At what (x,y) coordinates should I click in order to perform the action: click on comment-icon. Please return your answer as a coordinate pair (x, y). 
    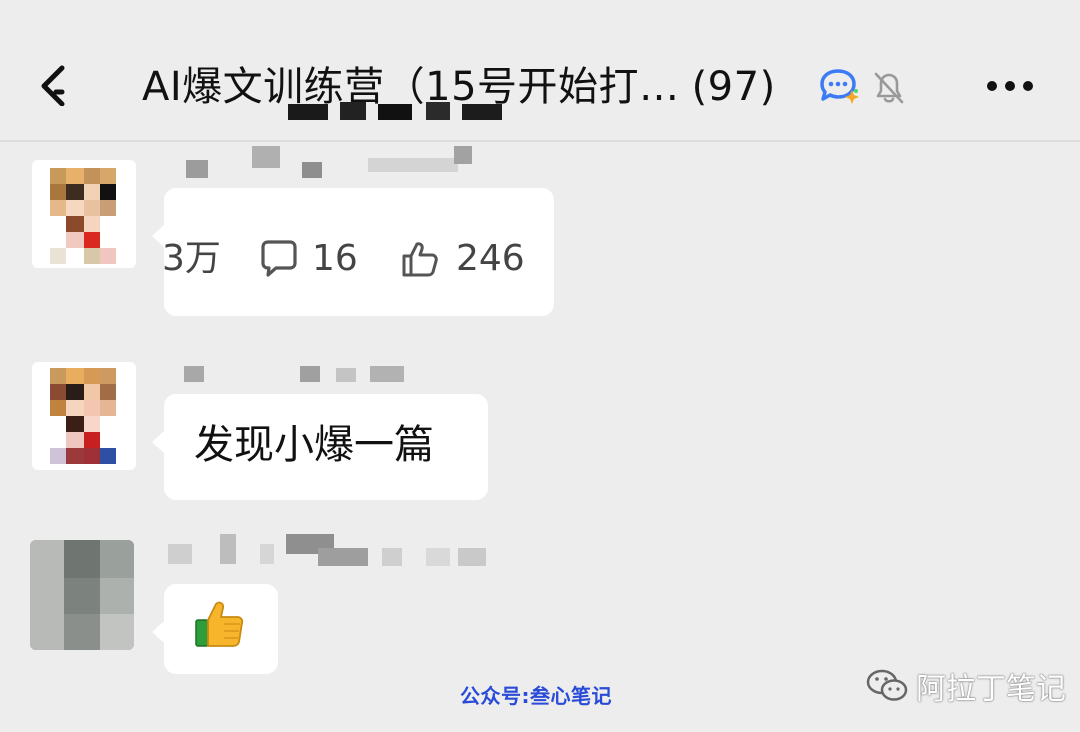
    Looking at the image, I should click on (279, 258).